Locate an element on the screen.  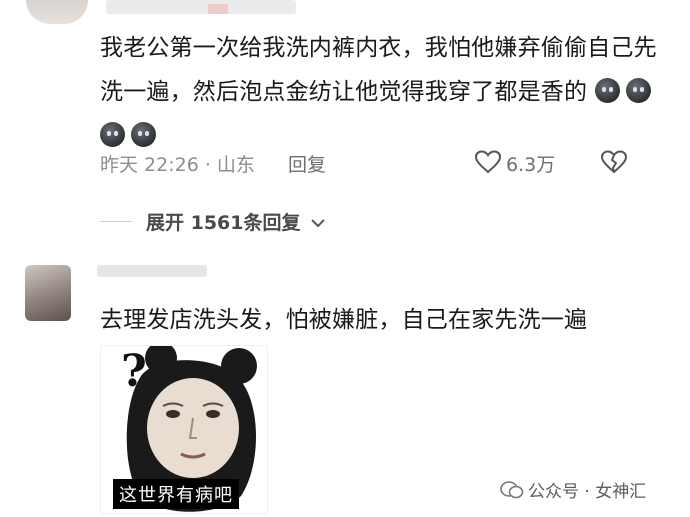
watermark: 公众号 · 女神汇 is located at coordinates (587, 492).